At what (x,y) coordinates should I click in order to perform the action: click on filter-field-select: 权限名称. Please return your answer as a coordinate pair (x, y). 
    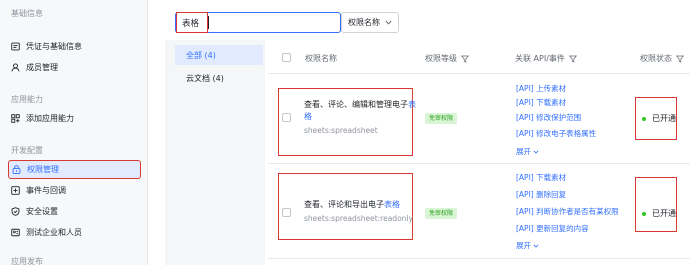
    Looking at the image, I should click on (370, 22).